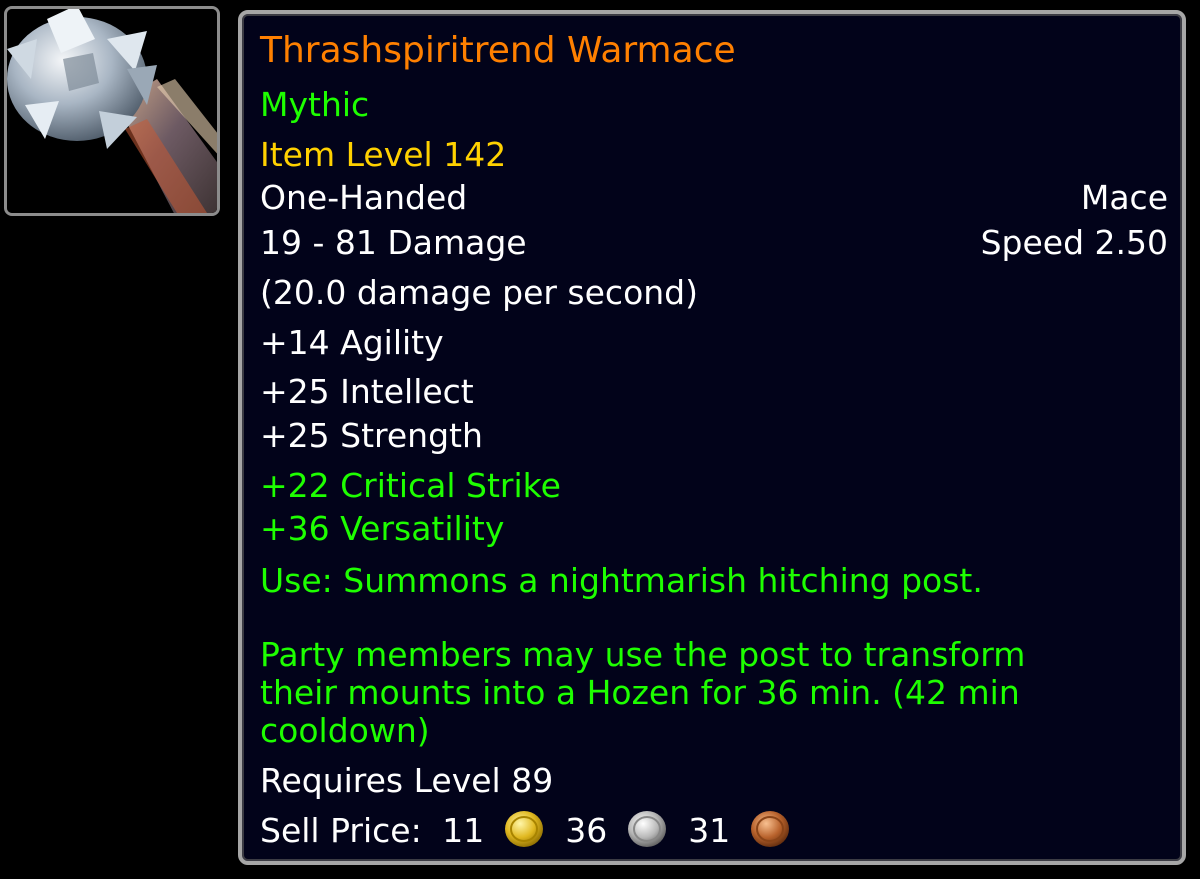 The height and width of the screenshot is (879, 1200). What do you see at coordinates (1124, 197) in the screenshot?
I see `item-type: Mace` at bounding box center [1124, 197].